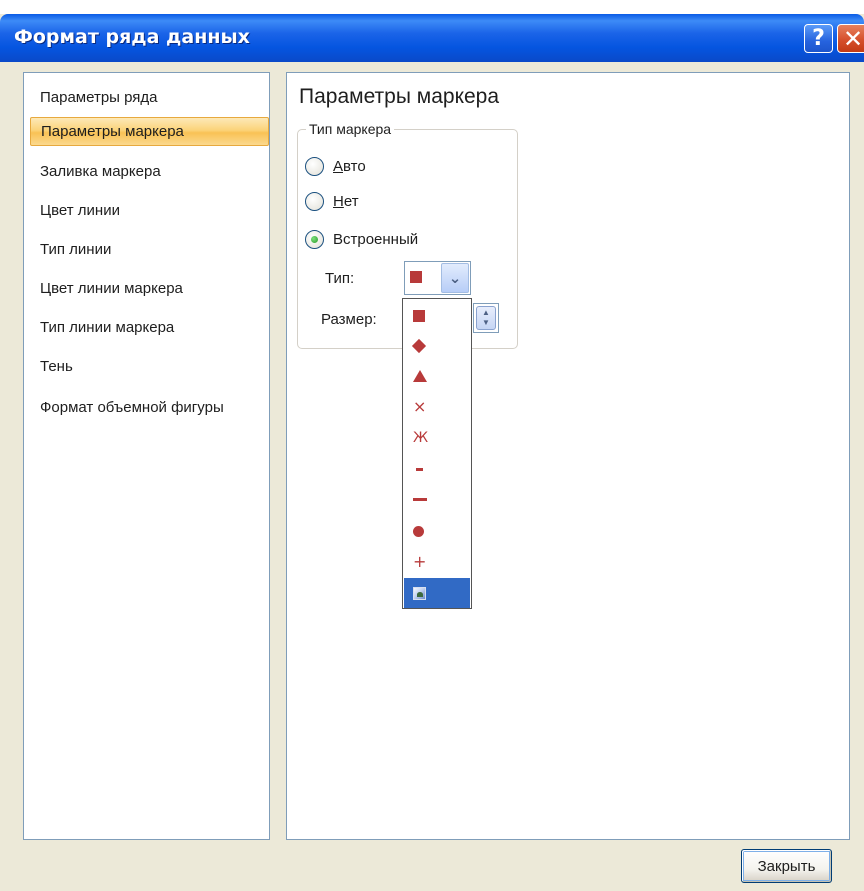  What do you see at coordinates (420, 561) in the screenshot?
I see `plus-marker-icon: +` at bounding box center [420, 561].